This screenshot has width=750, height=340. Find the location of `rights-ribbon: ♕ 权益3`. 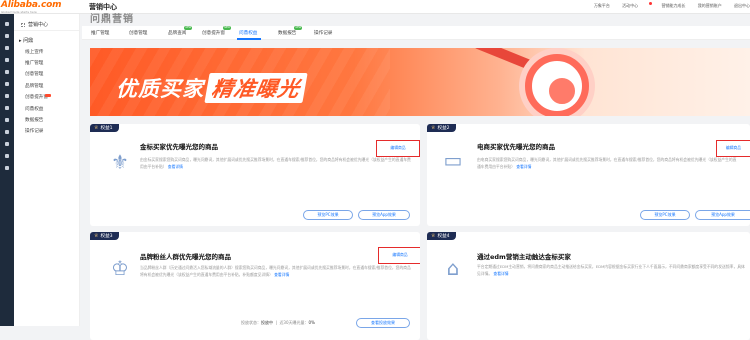

rights-ribbon: ♕ 权益3 is located at coordinates (104, 236).